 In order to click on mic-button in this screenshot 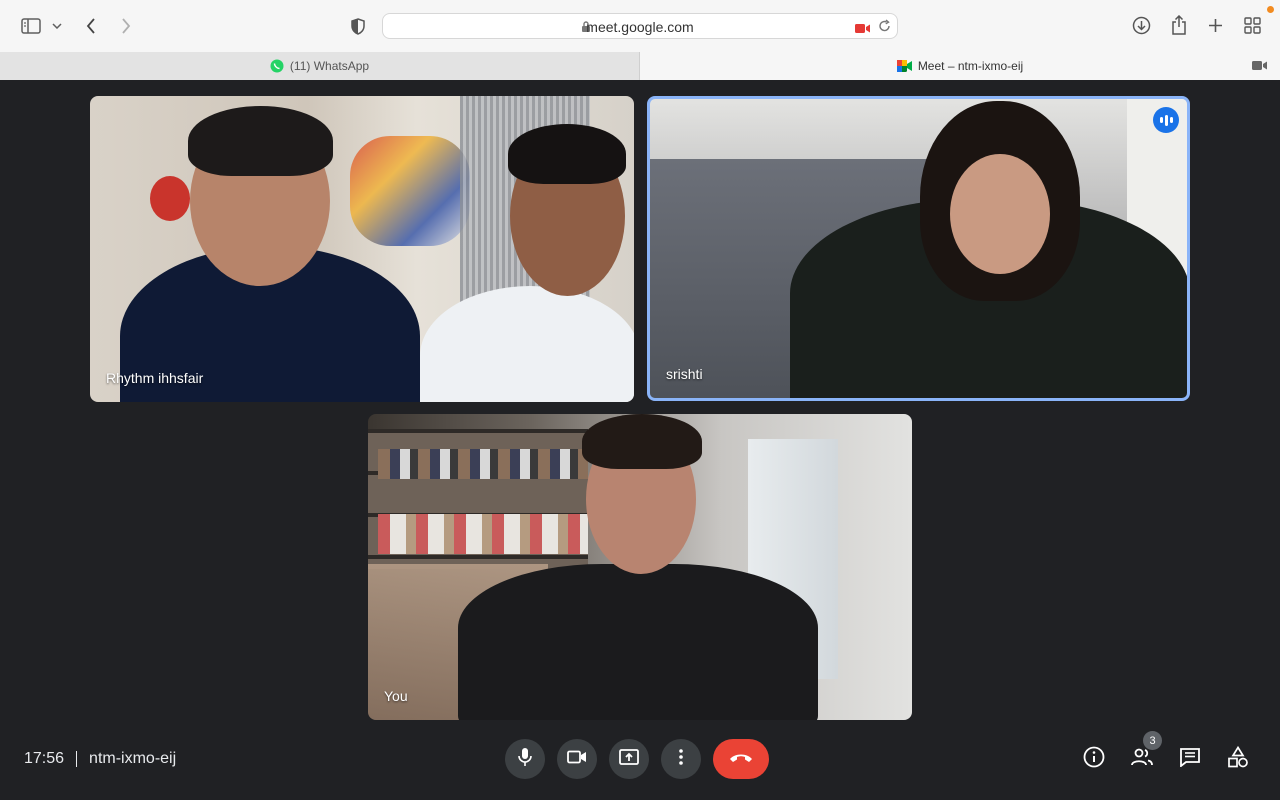, I will do `click(525, 759)`.